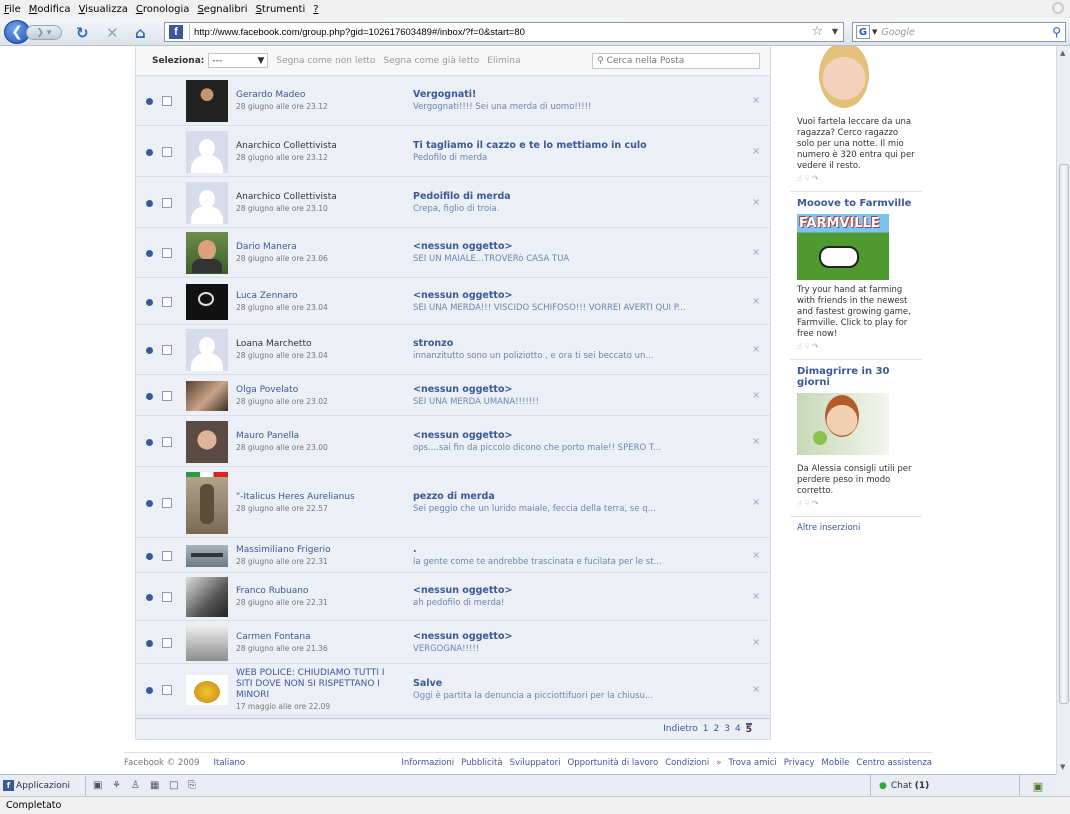 The height and width of the screenshot is (814, 1070). I want to click on message-subject: pezzo di merda, so click(563, 497).